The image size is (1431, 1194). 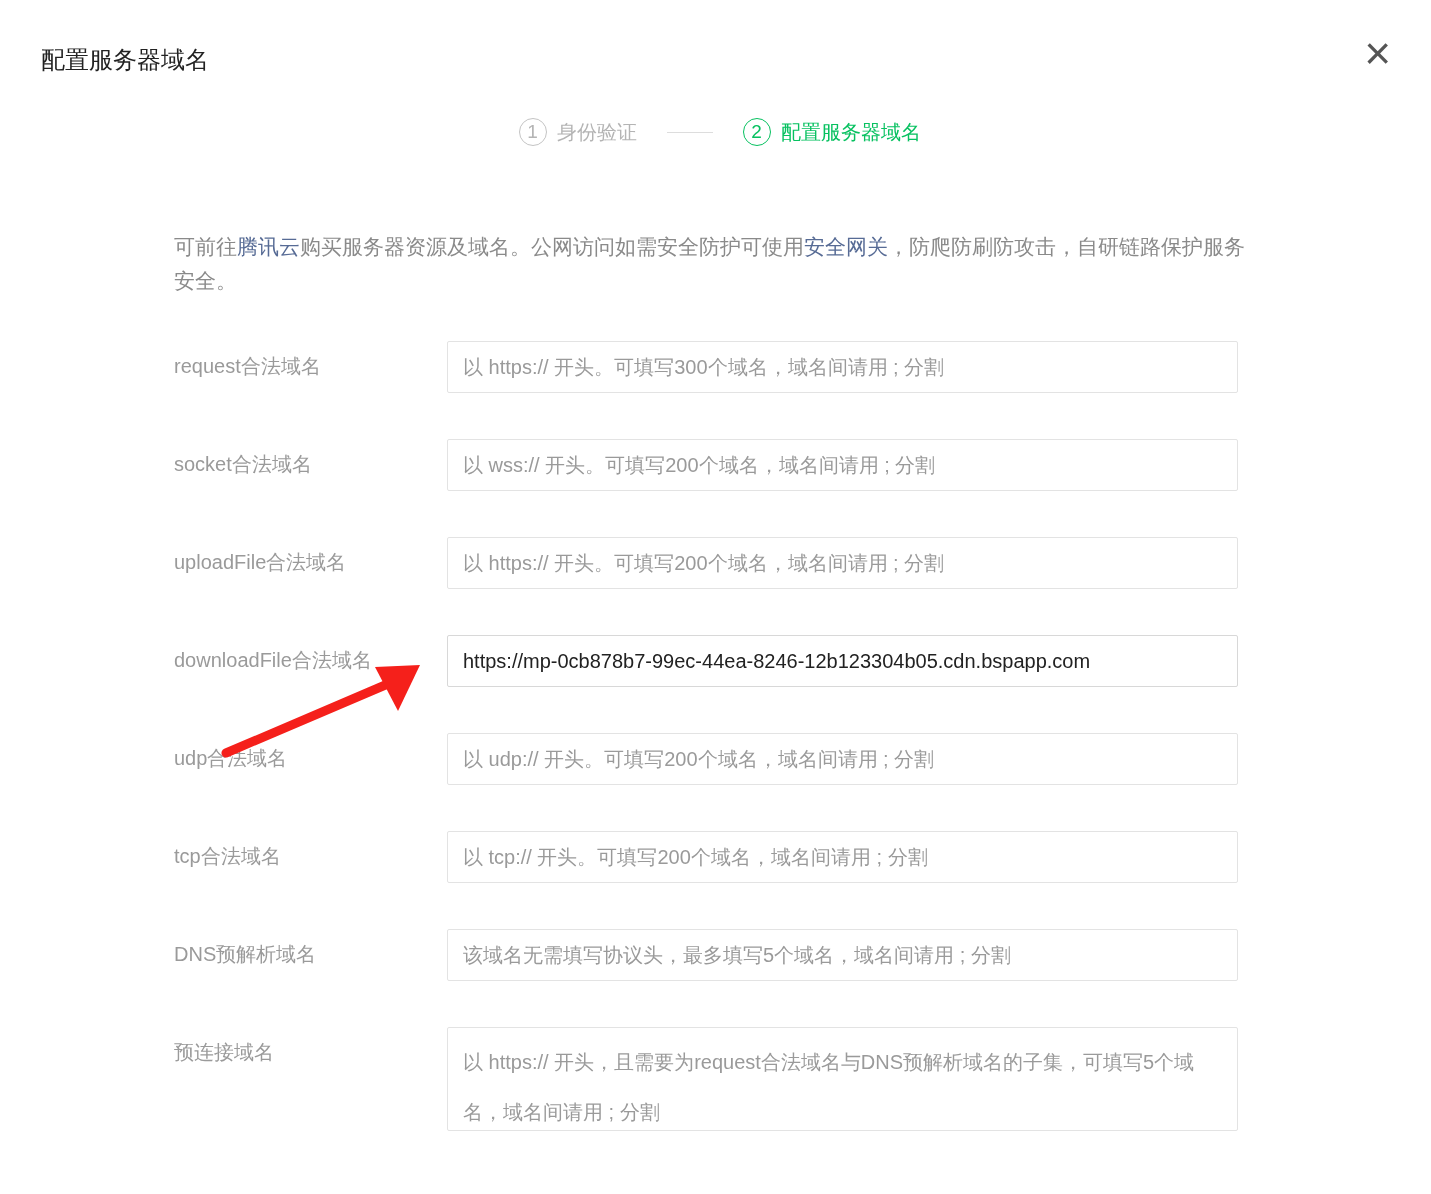 What do you see at coordinates (125, 60) in the screenshot?
I see `dialog-title: 配置服务器域名` at bounding box center [125, 60].